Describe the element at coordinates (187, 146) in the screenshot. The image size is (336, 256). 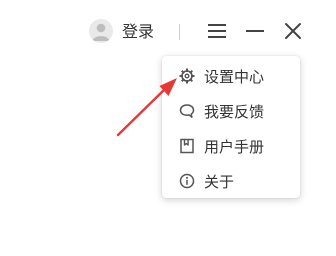
I see `manual-icon` at that location.